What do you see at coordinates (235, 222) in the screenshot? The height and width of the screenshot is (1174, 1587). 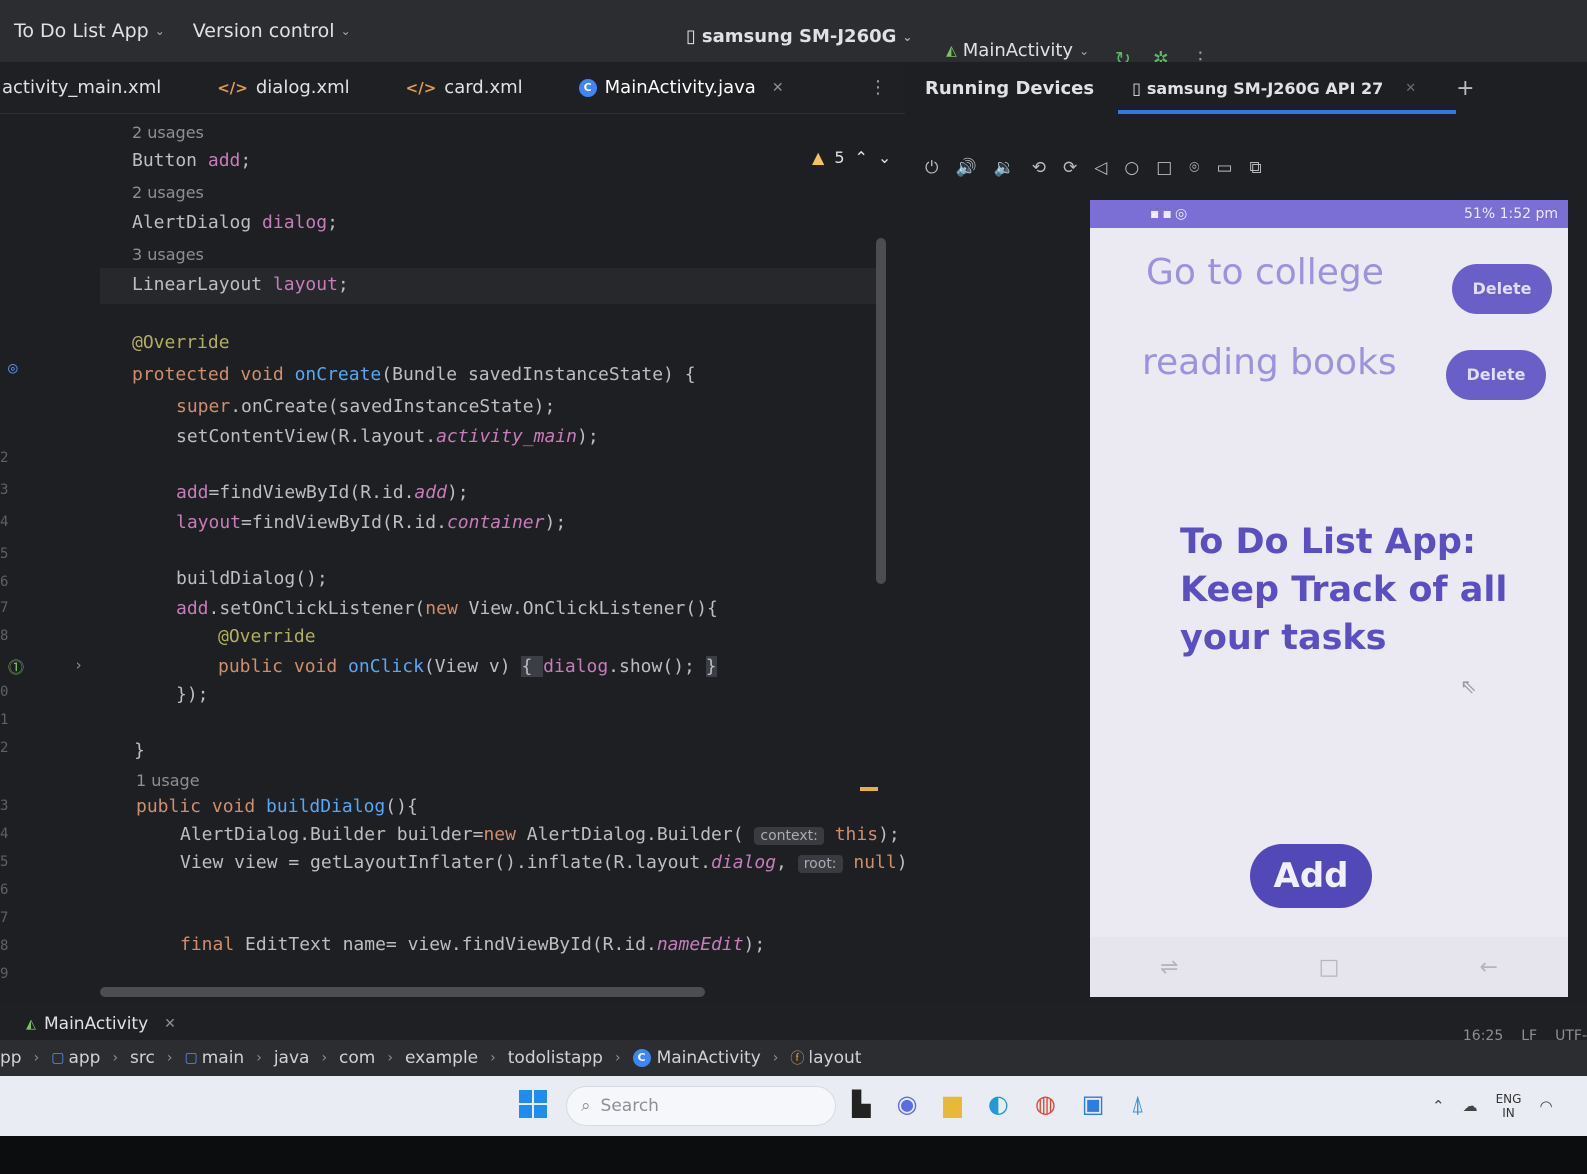 I see `code-line: AlertDialog dialog;` at bounding box center [235, 222].